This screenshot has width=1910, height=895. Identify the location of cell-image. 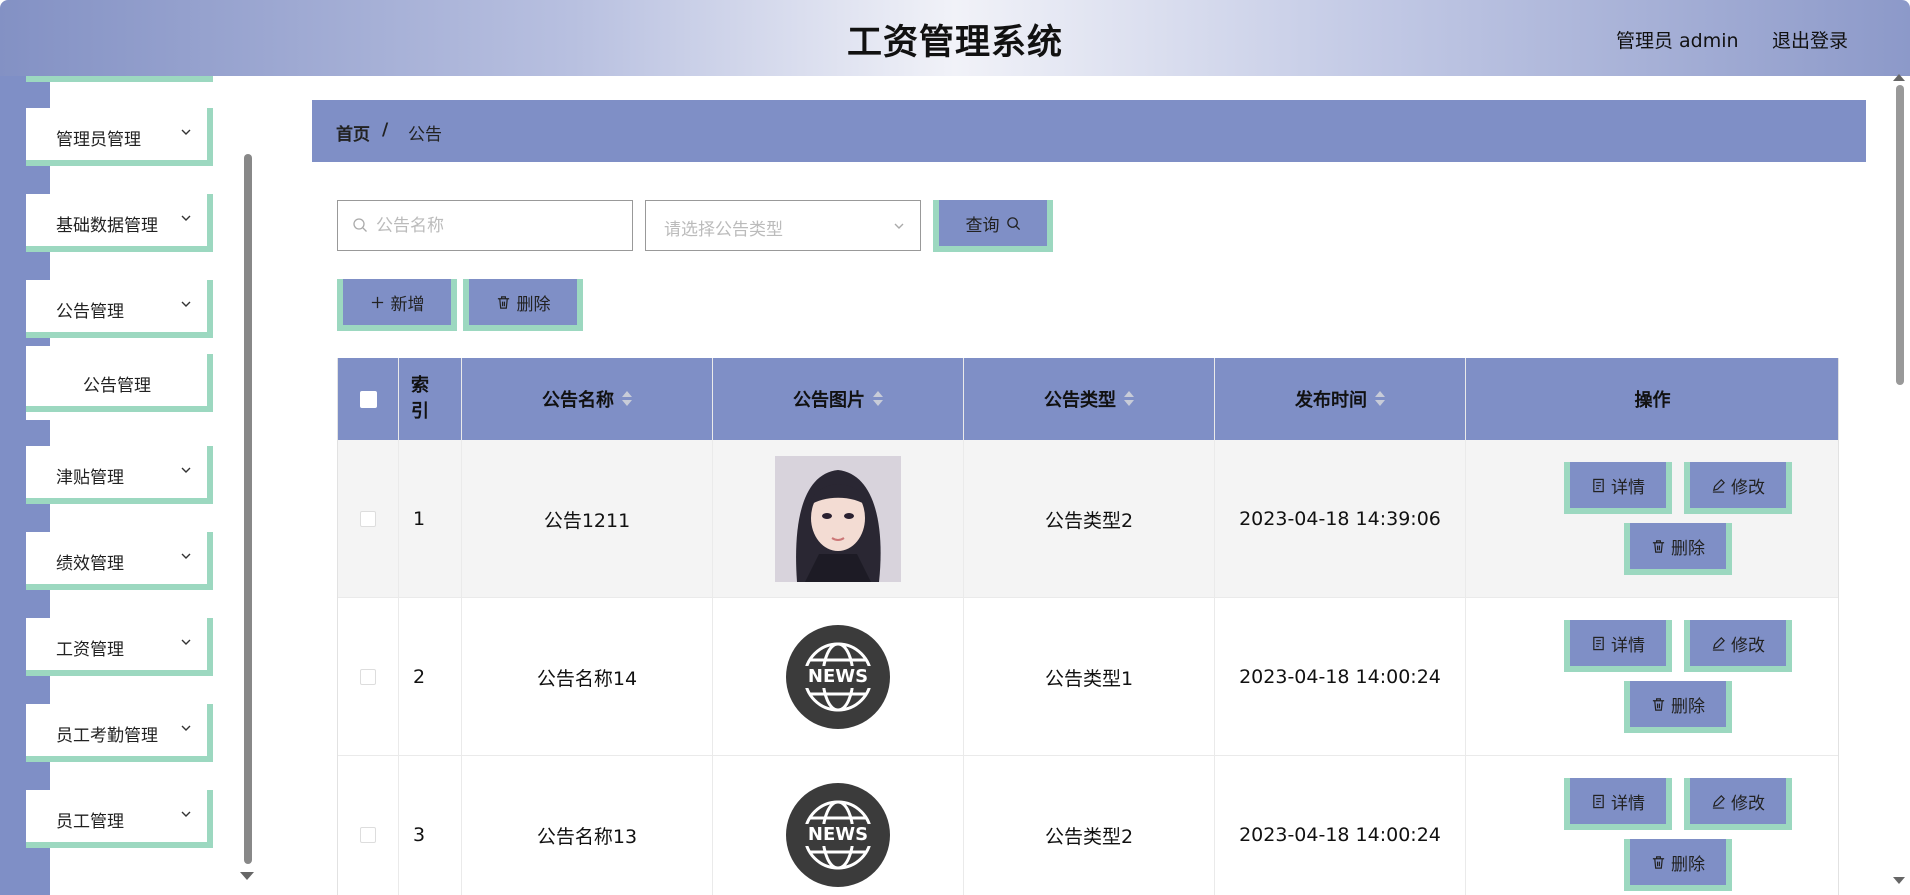
(838, 519).